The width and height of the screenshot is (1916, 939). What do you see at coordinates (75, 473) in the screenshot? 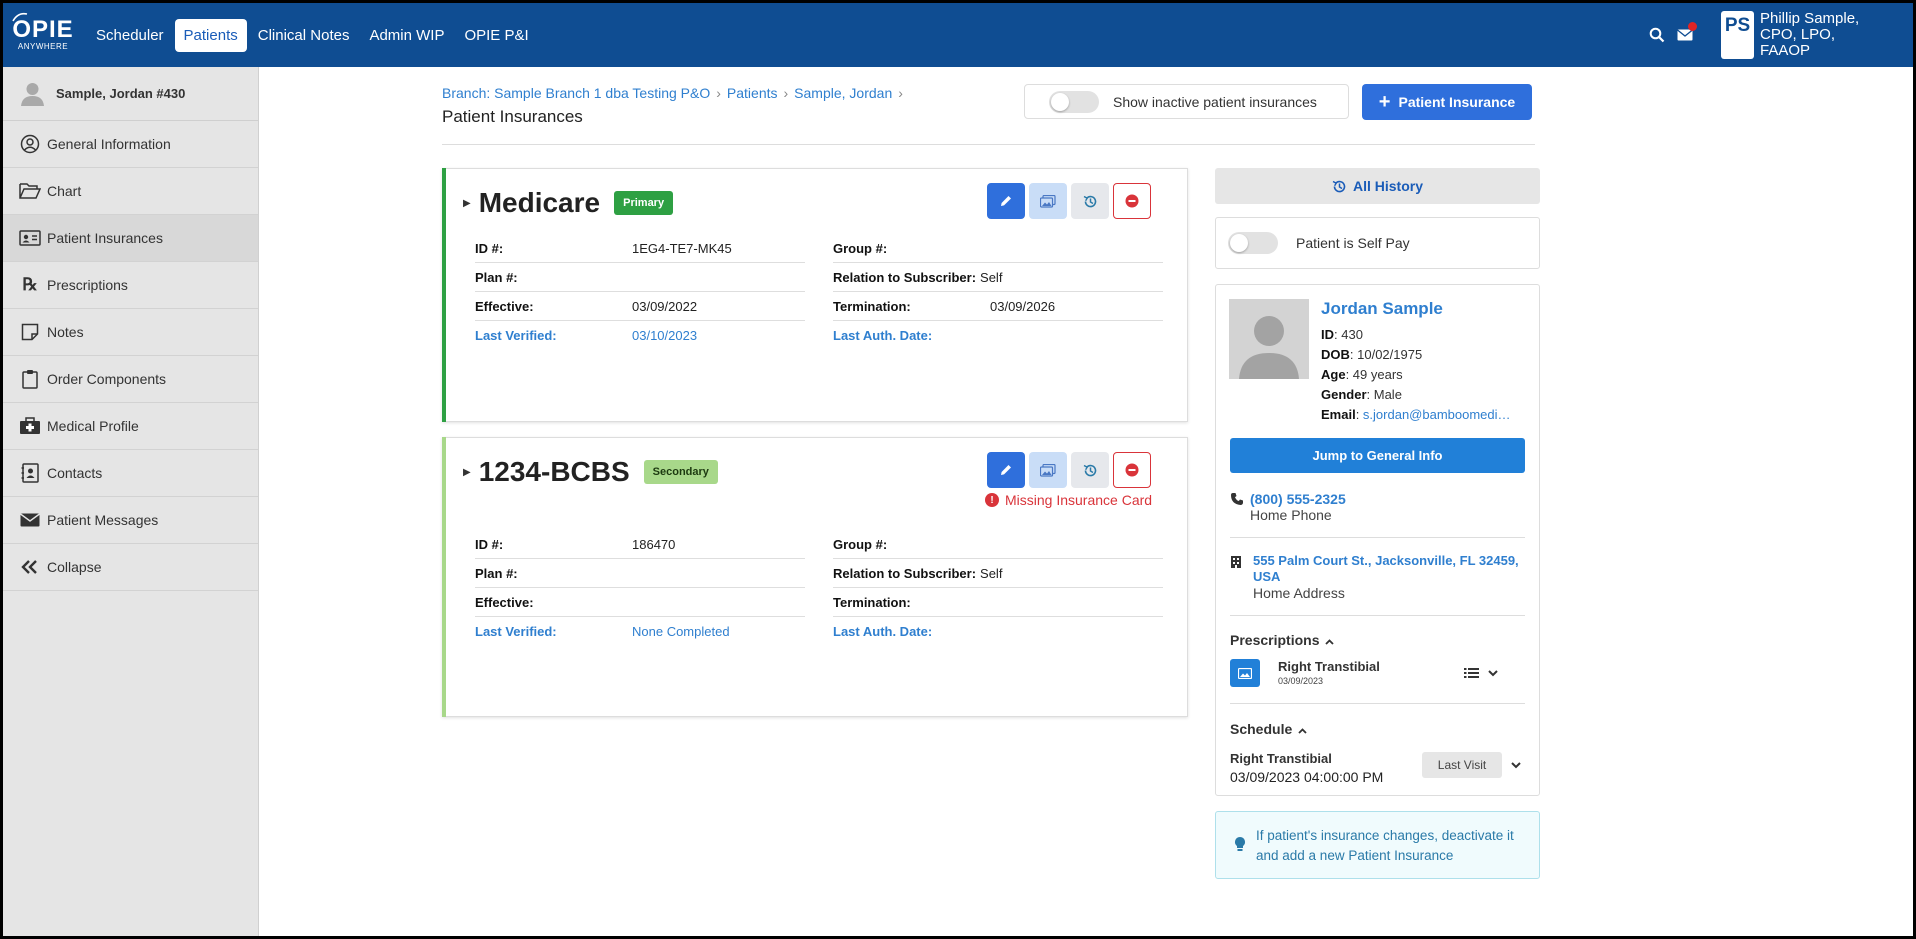
I see `sidebar-item-label: Contacts` at bounding box center [75, 473].